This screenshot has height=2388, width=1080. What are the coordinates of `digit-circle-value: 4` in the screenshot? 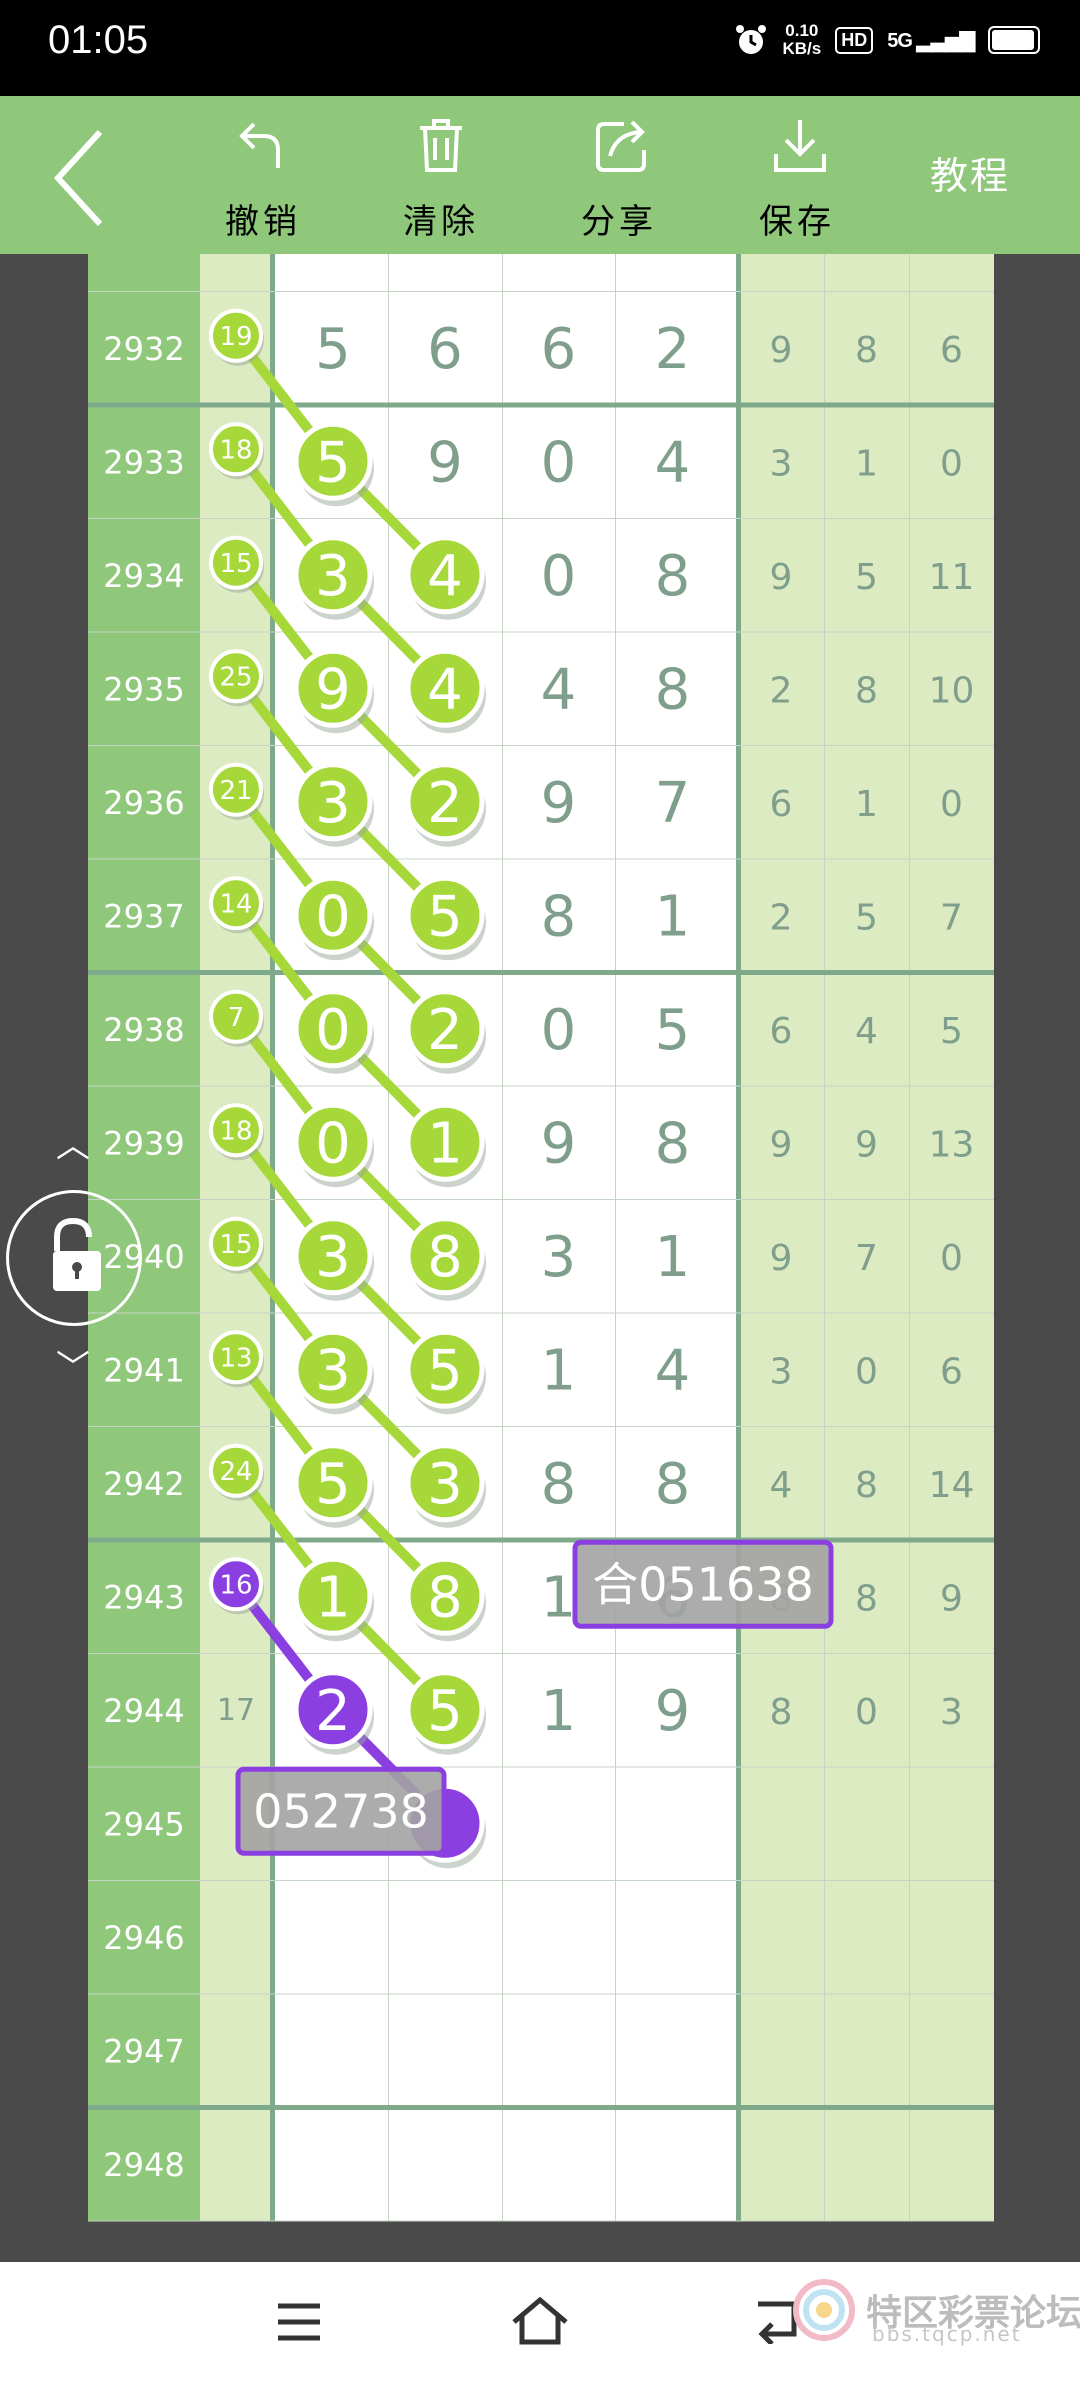 It's located at (445, 689).